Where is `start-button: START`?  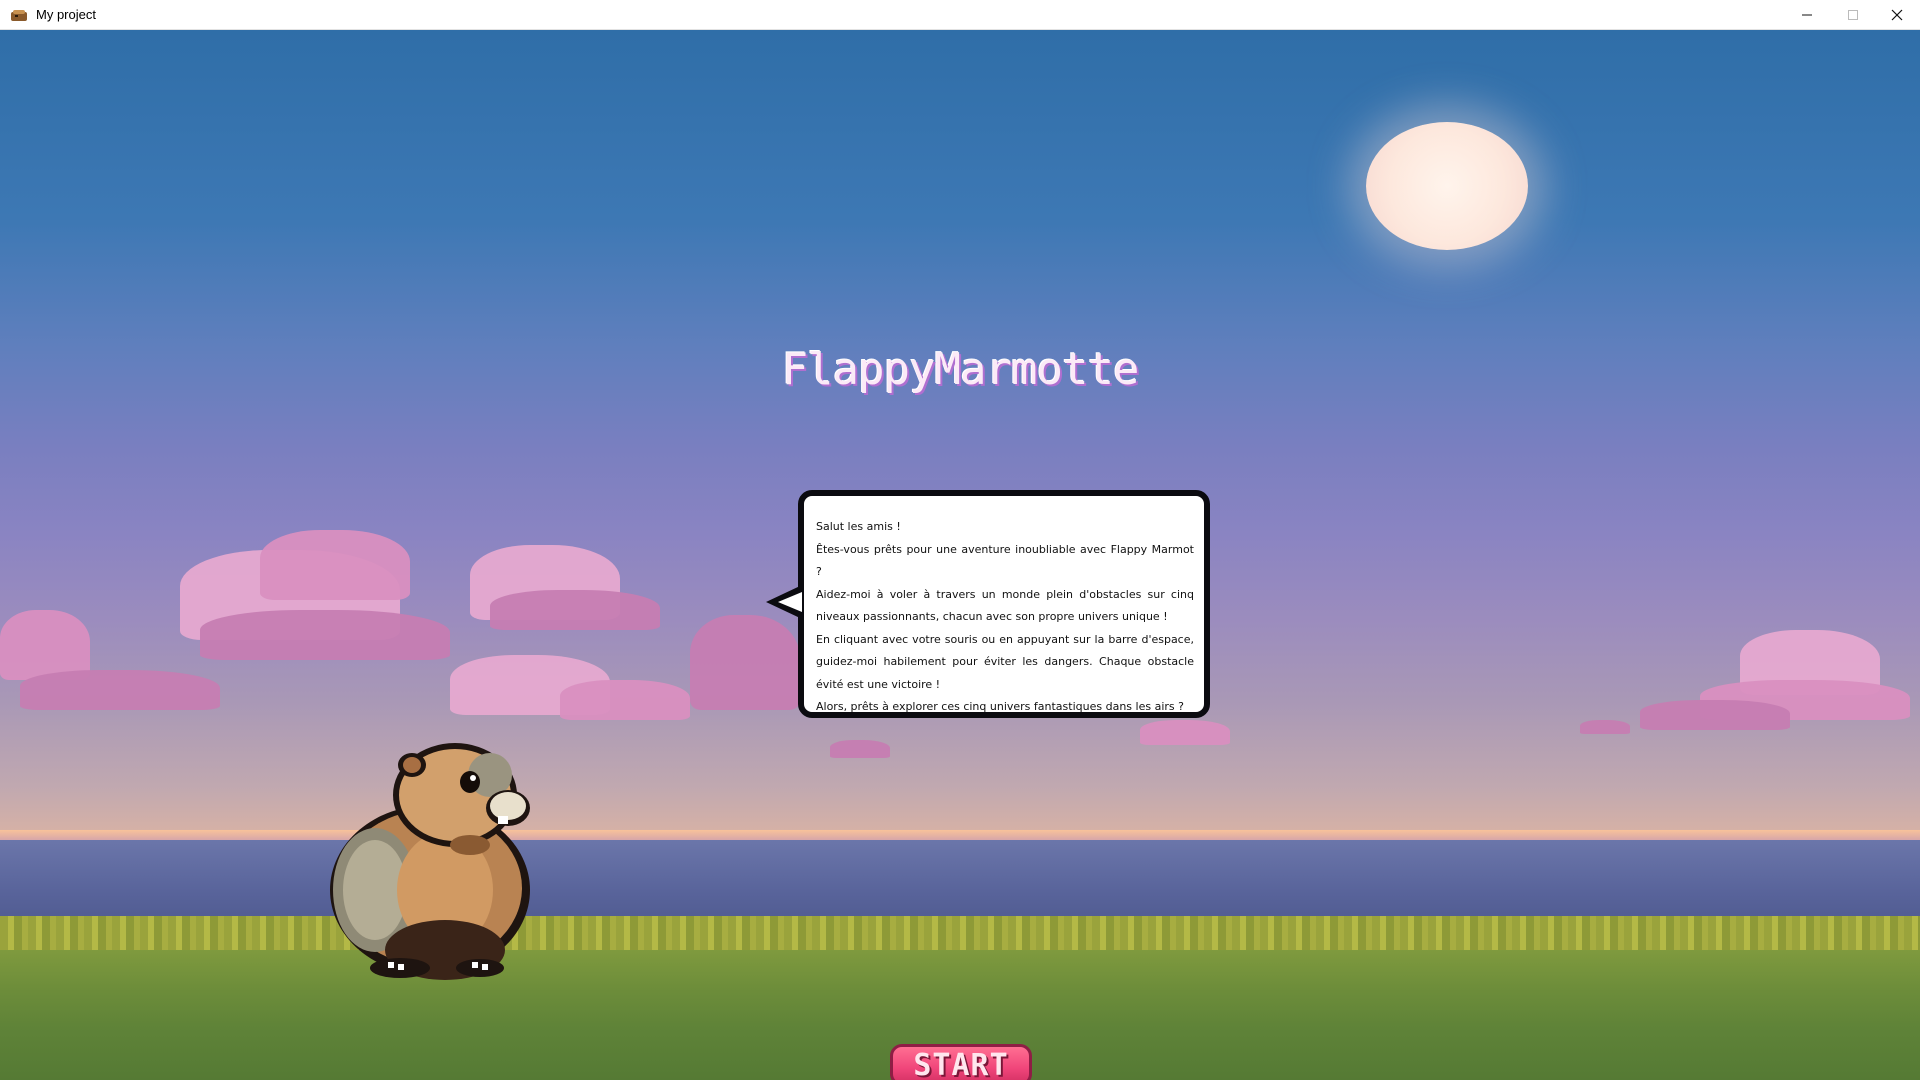
start-button: START is located at coordinates (961, 1062).